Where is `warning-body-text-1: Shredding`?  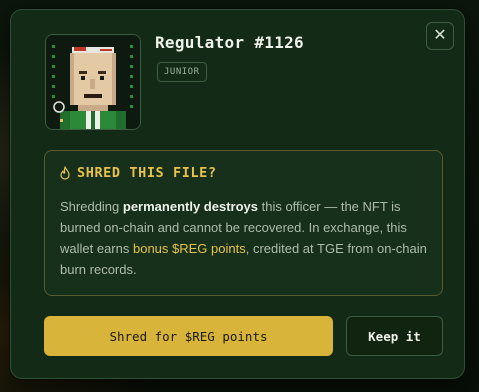 warning-body-text-1: Shredding is located at coordinates (91, 206).